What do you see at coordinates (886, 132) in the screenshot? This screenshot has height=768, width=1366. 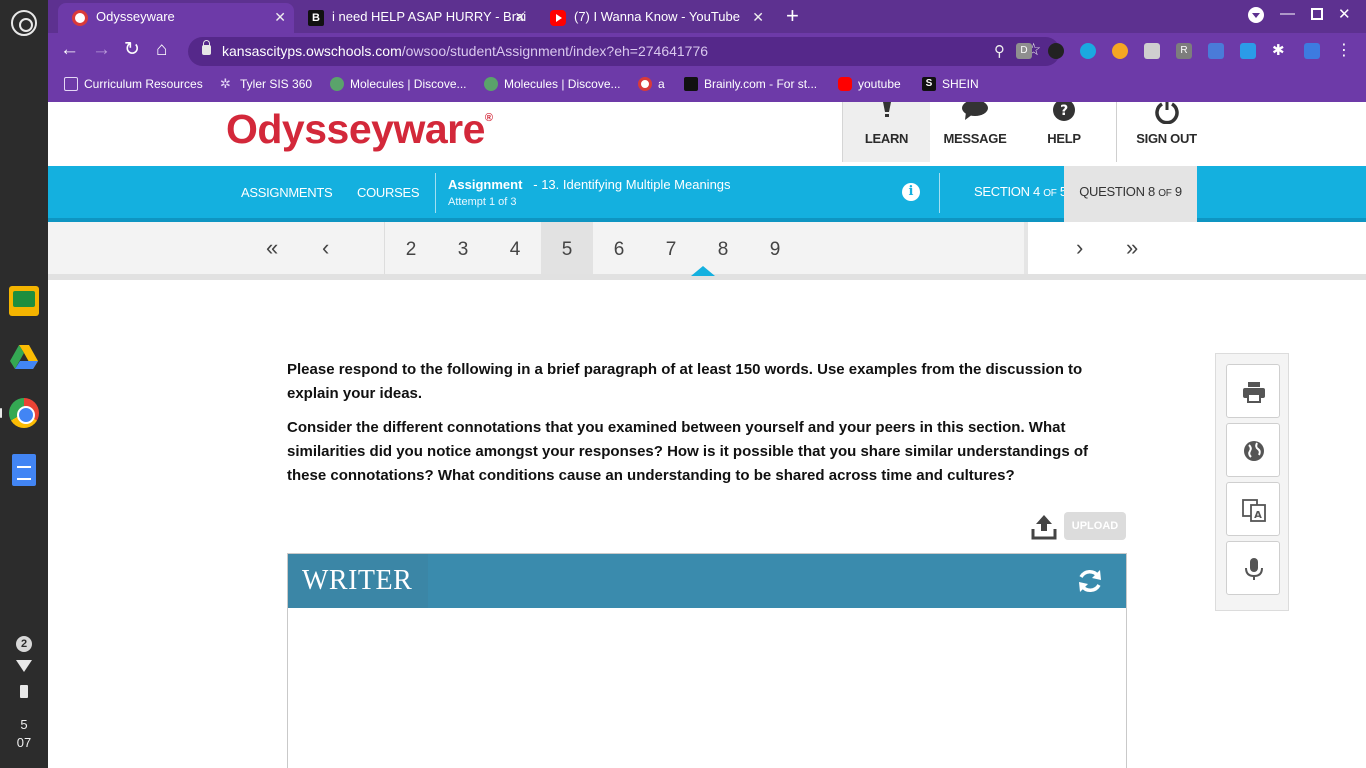 I see `nav-learn: LEARN` at bounding box center [886, 132].